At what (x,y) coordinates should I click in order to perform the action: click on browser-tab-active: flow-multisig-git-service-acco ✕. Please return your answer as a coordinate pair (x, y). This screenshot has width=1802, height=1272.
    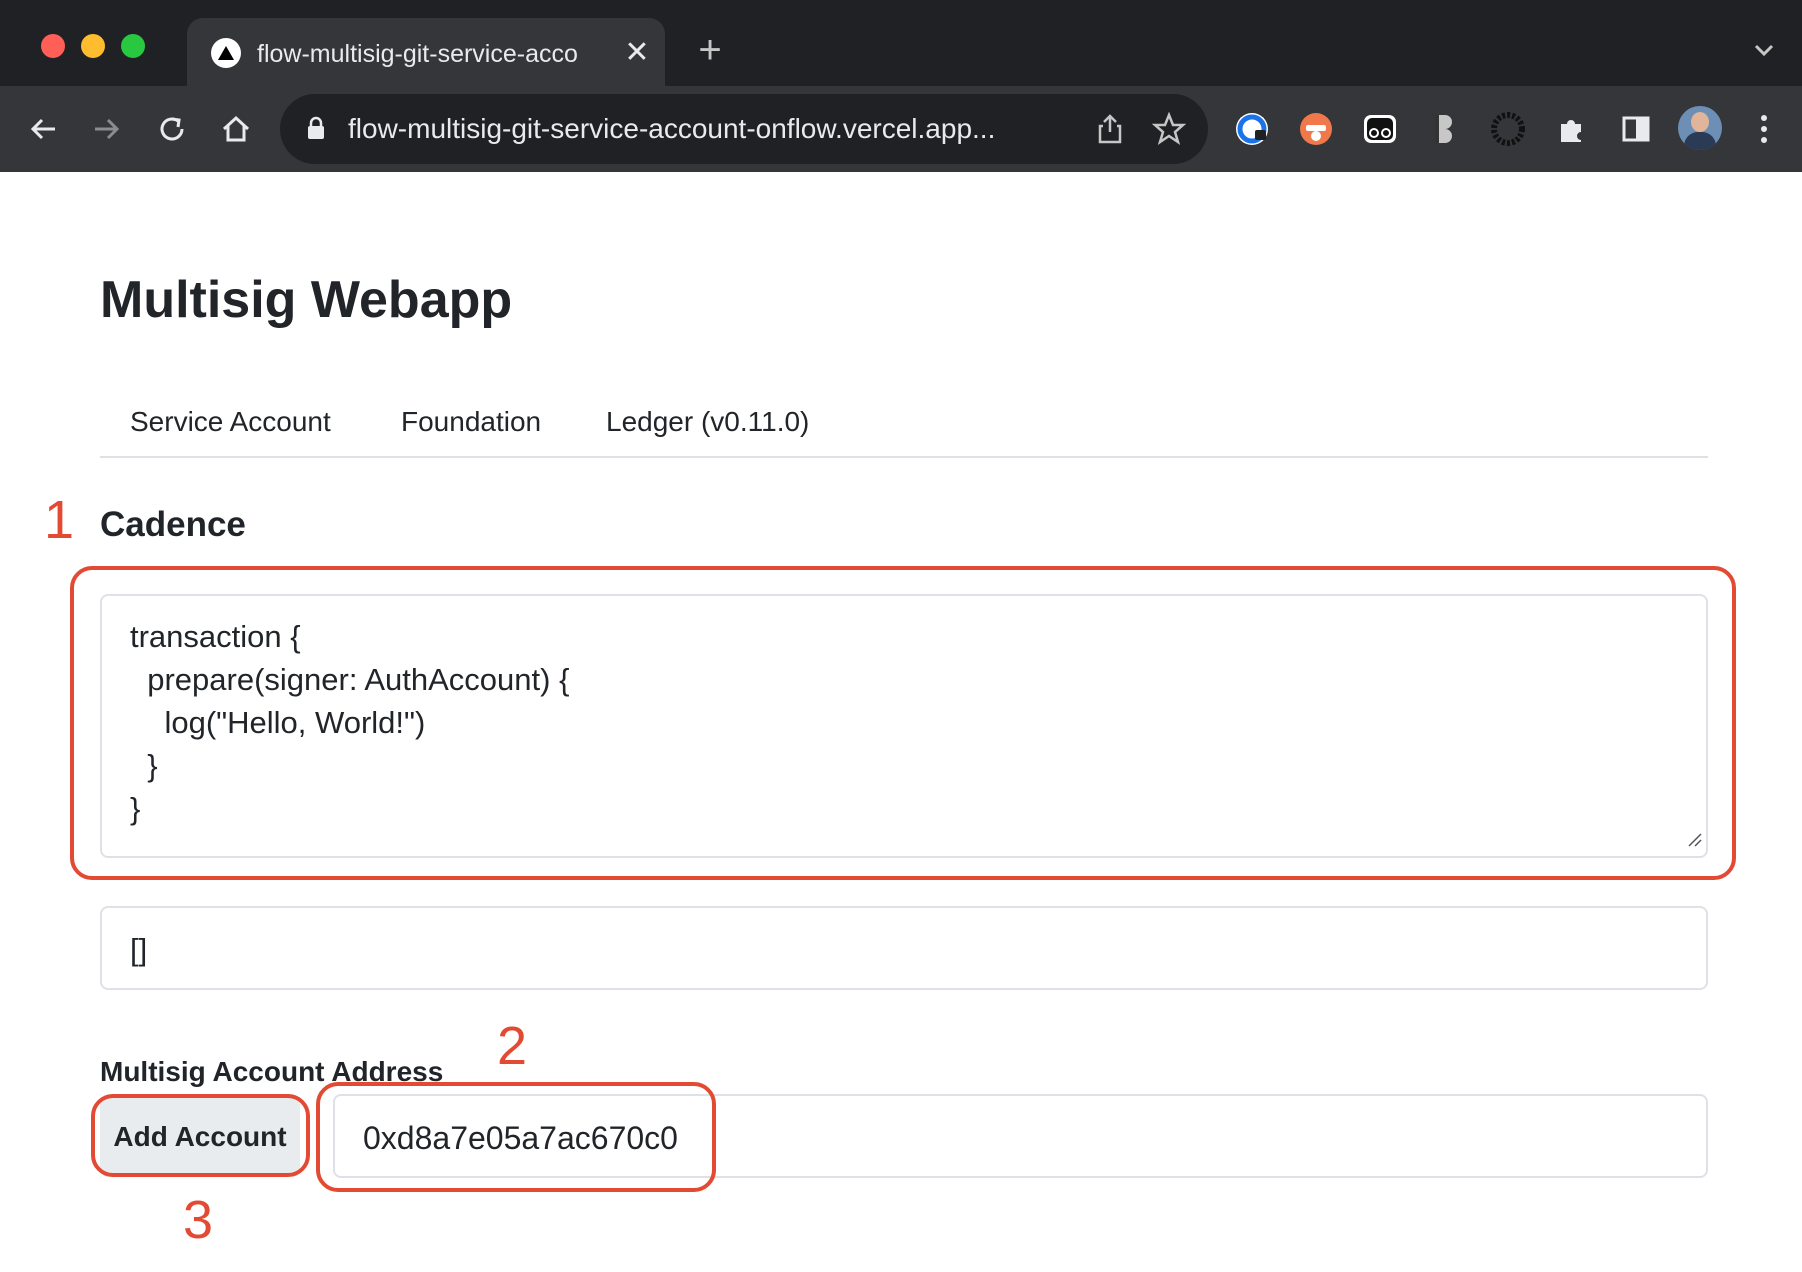
    Looking at the image, I should click on (426, 52).